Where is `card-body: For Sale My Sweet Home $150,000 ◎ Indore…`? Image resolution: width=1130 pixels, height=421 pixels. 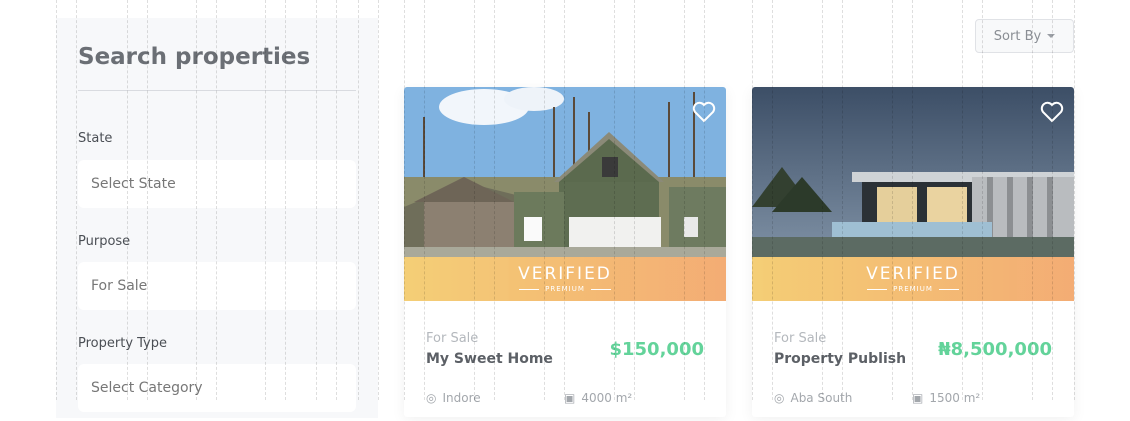 card-body: For Sale My Sweet Home $150,000 ◎ Indore… is located at coordinates (565, 361).